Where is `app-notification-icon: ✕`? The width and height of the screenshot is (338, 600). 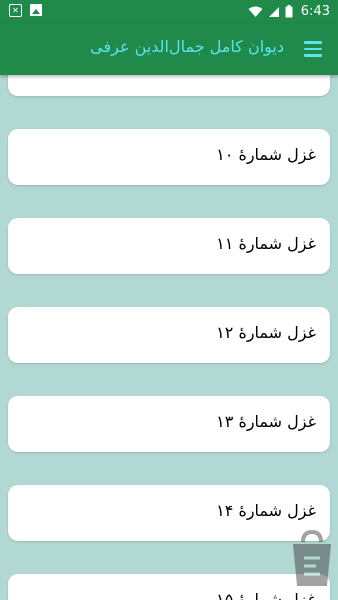
app-notification-icon: ✕ is located at coordinates (15, 10).